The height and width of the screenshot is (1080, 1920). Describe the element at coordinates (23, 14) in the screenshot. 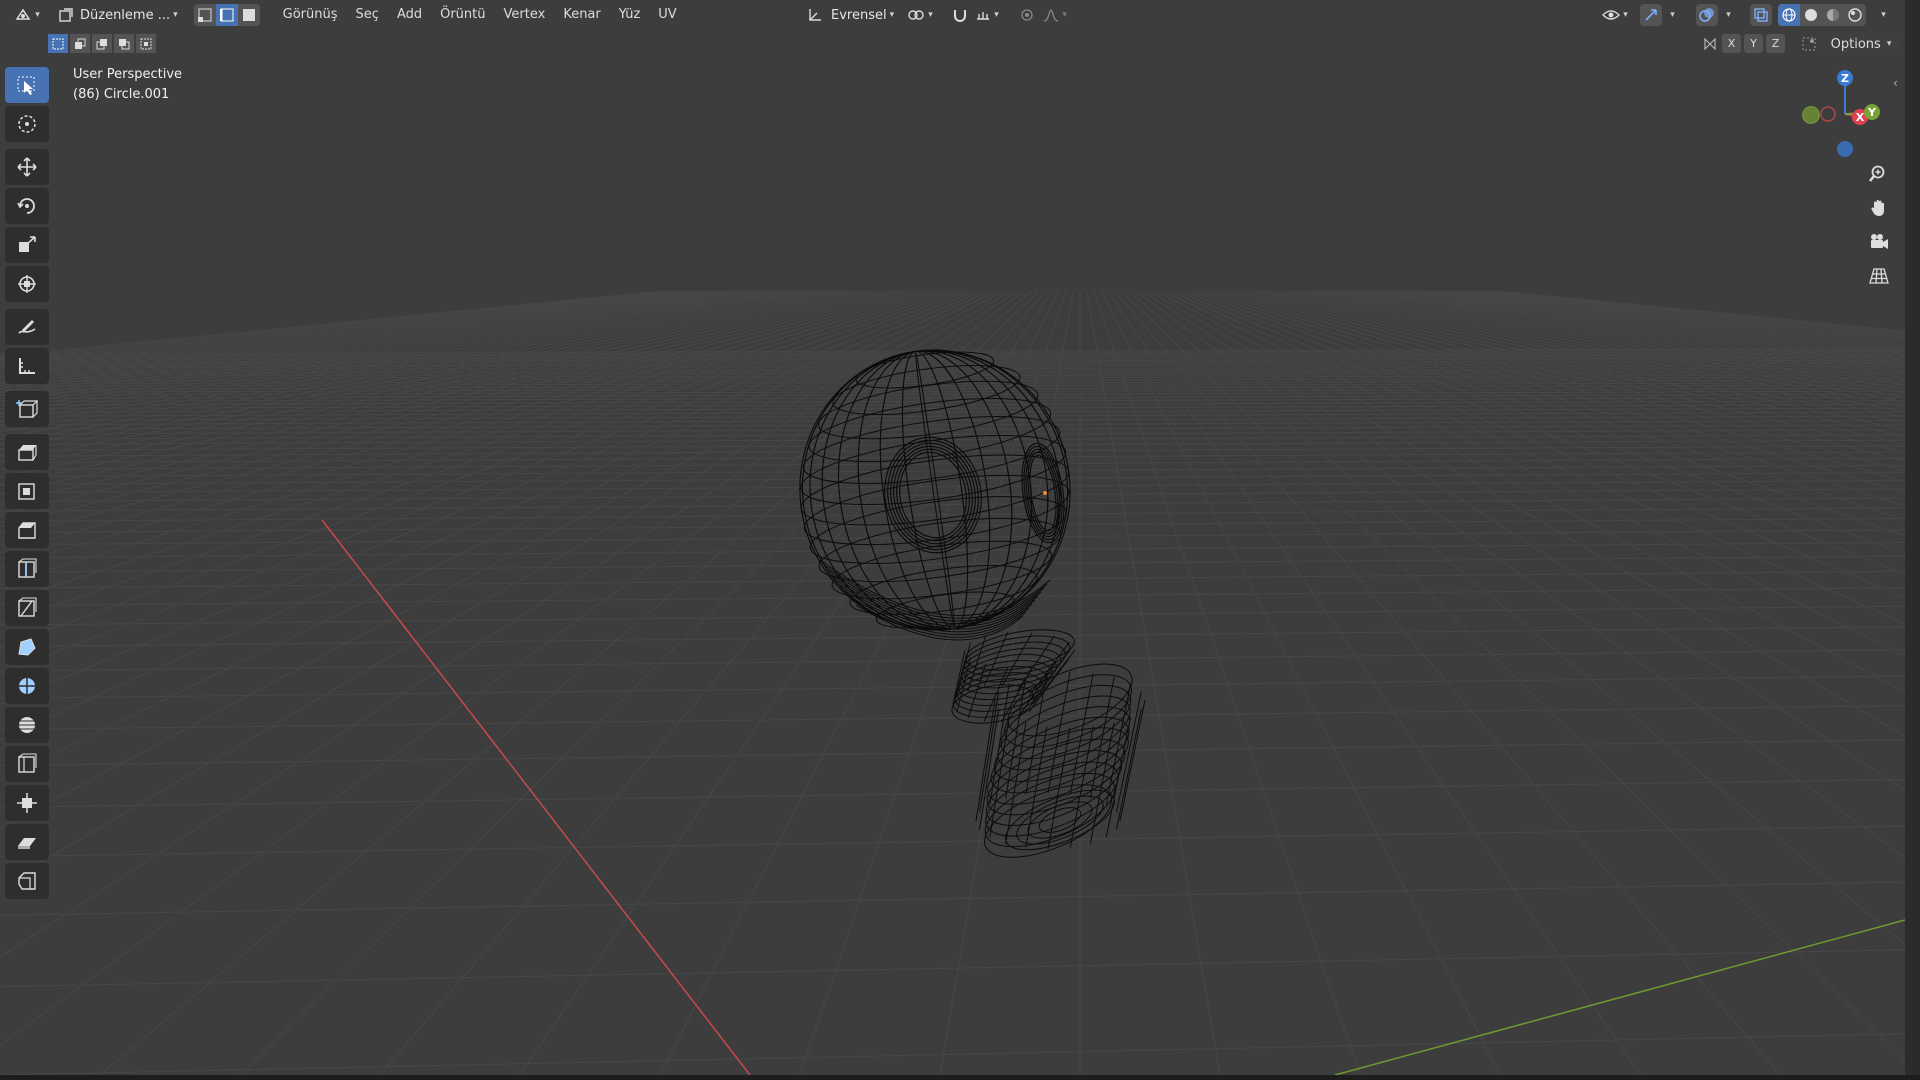

I see `3d-viewport-icon` at that location.